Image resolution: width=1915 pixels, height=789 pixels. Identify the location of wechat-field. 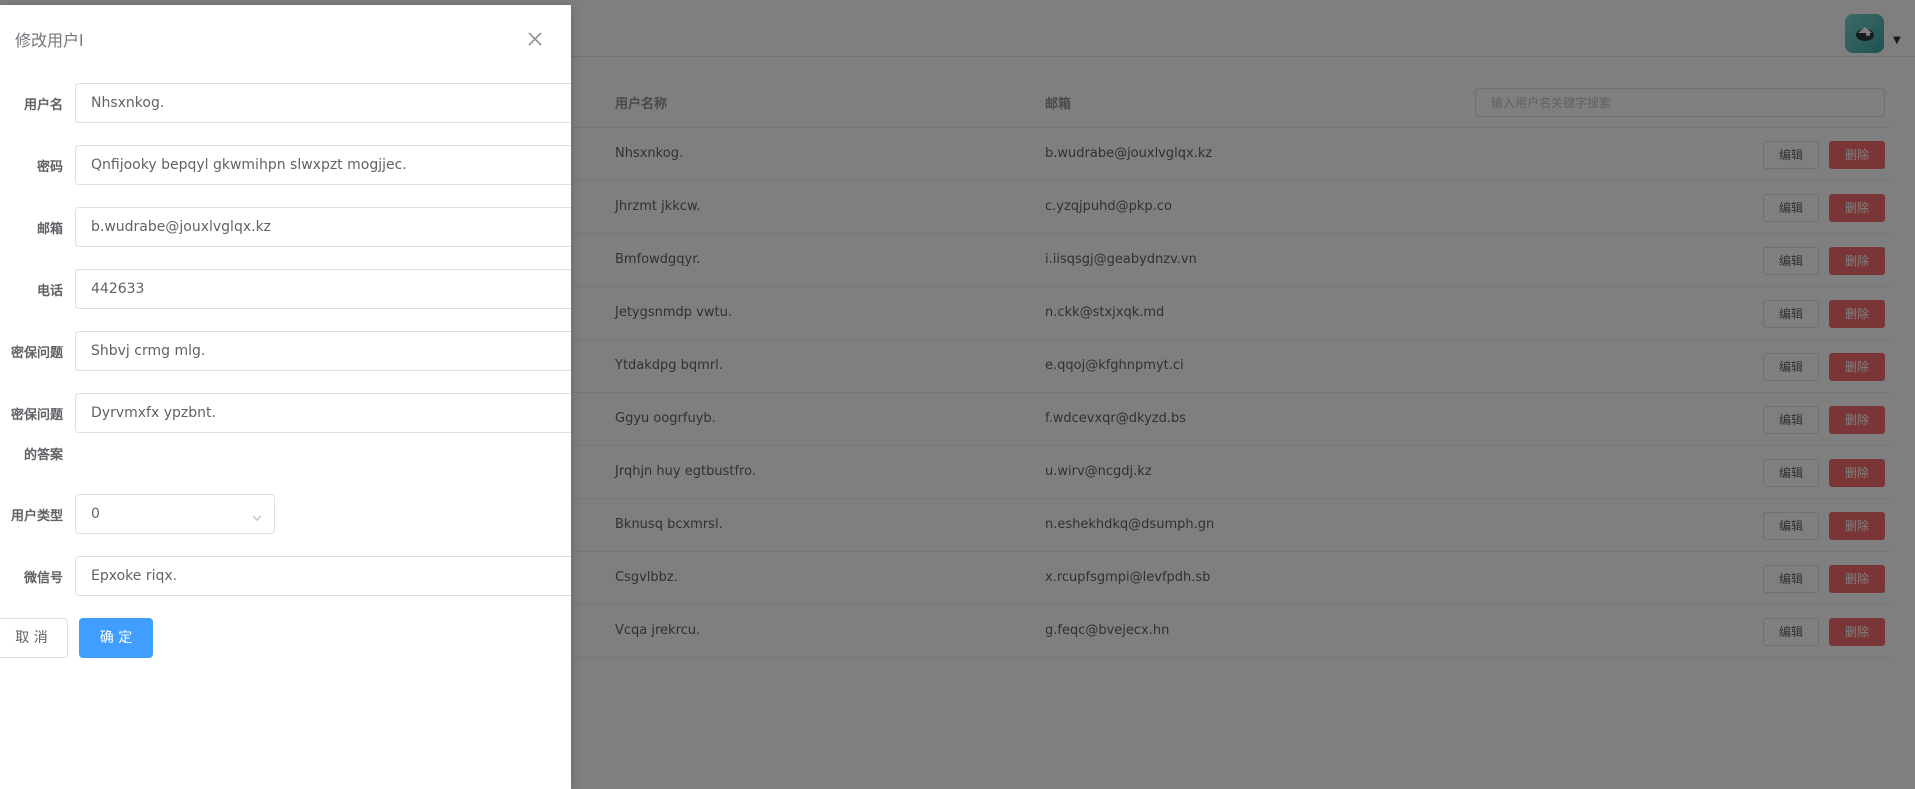
(323, 576).